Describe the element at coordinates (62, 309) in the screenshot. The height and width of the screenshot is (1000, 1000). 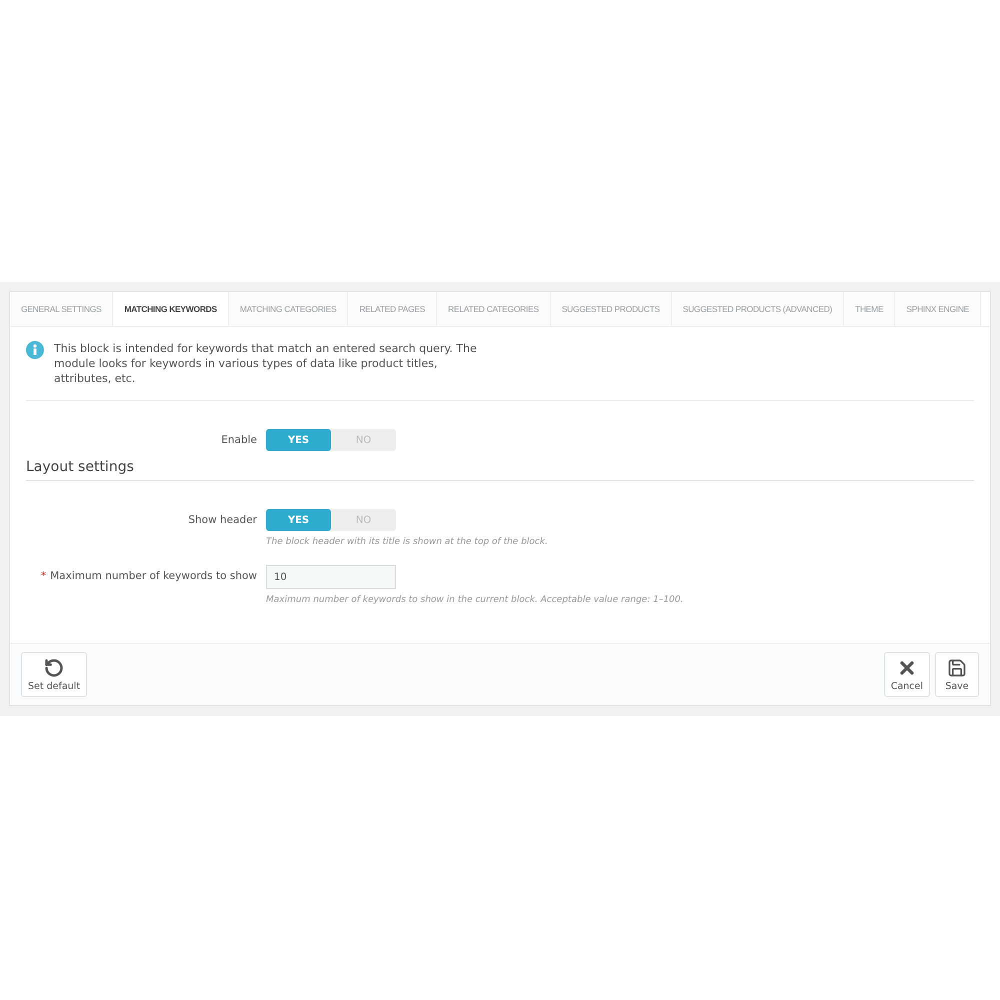
I see `tab: GENERAL SETTINGS` at that location.